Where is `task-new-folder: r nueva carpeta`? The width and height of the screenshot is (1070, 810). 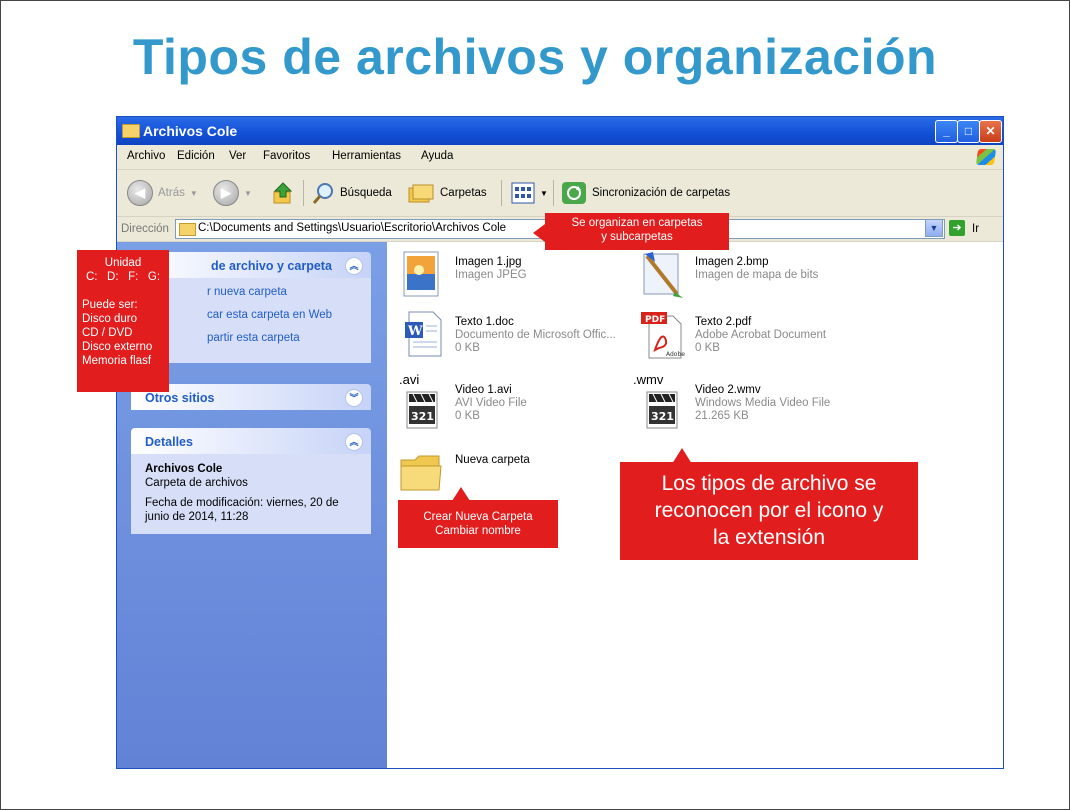
task-new-folder: r nueva carpeta is located at coordinates (282, 297).